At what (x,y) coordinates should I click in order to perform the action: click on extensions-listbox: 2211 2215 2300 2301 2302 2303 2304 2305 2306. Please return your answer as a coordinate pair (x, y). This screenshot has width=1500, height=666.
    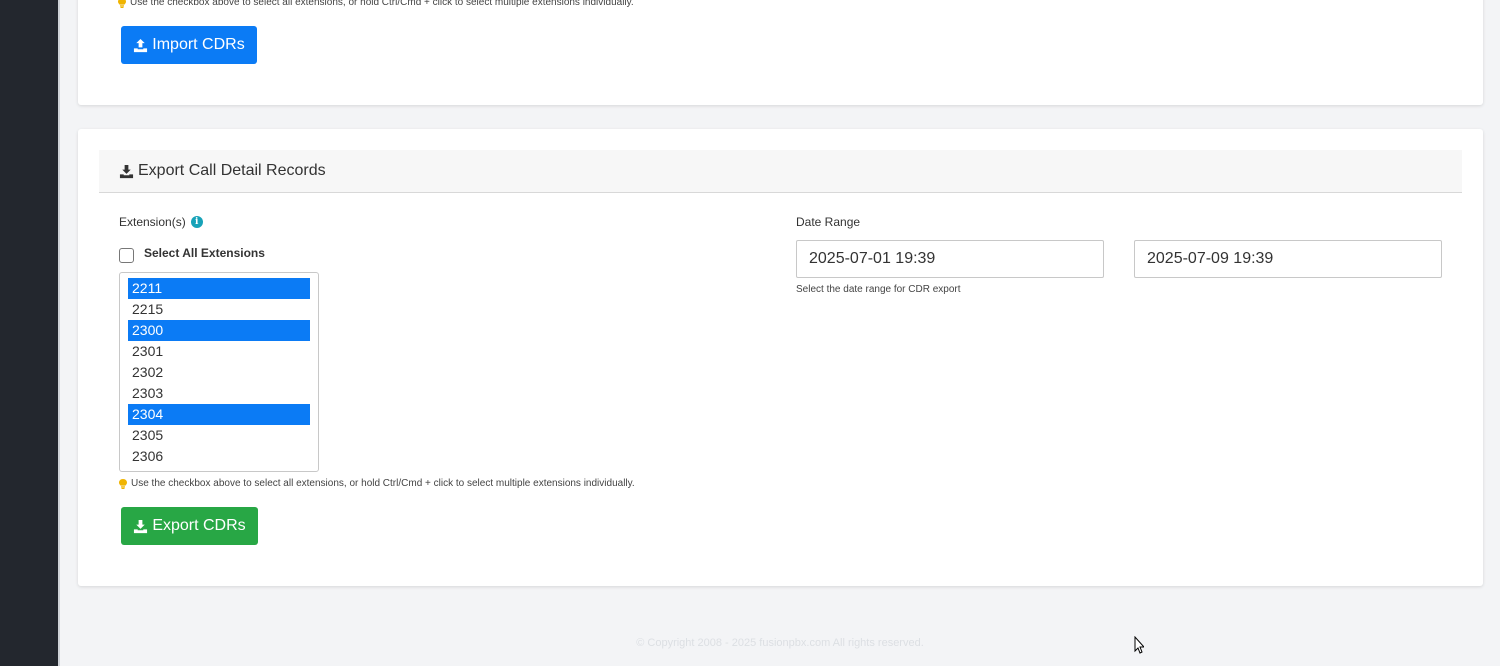
    Looking at the image, I should click on (219, 372).